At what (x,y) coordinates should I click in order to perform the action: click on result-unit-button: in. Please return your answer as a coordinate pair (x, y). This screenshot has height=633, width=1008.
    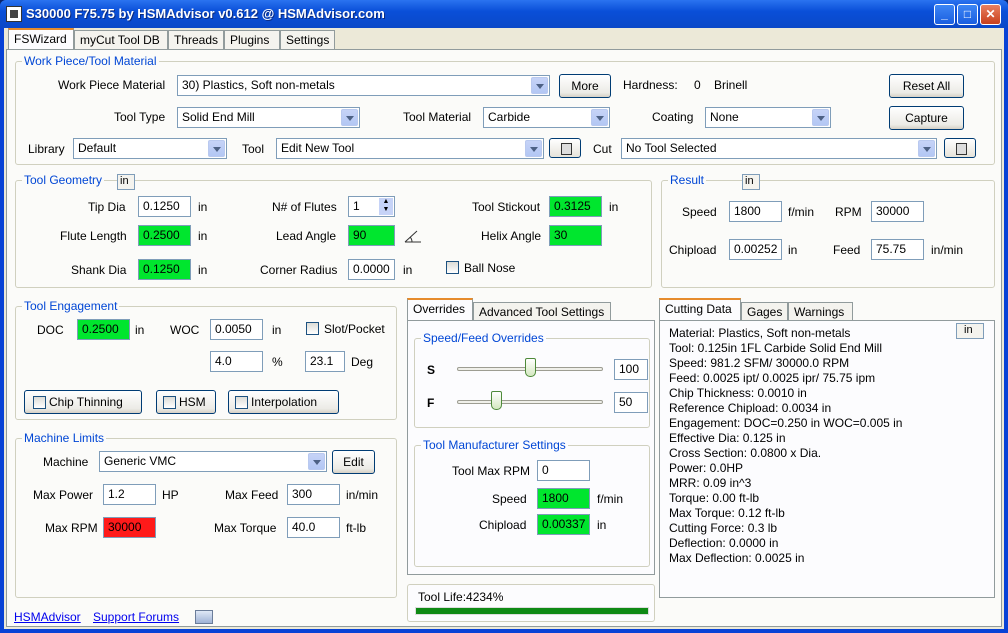
    Looking at the image, I should click on (751, 182).